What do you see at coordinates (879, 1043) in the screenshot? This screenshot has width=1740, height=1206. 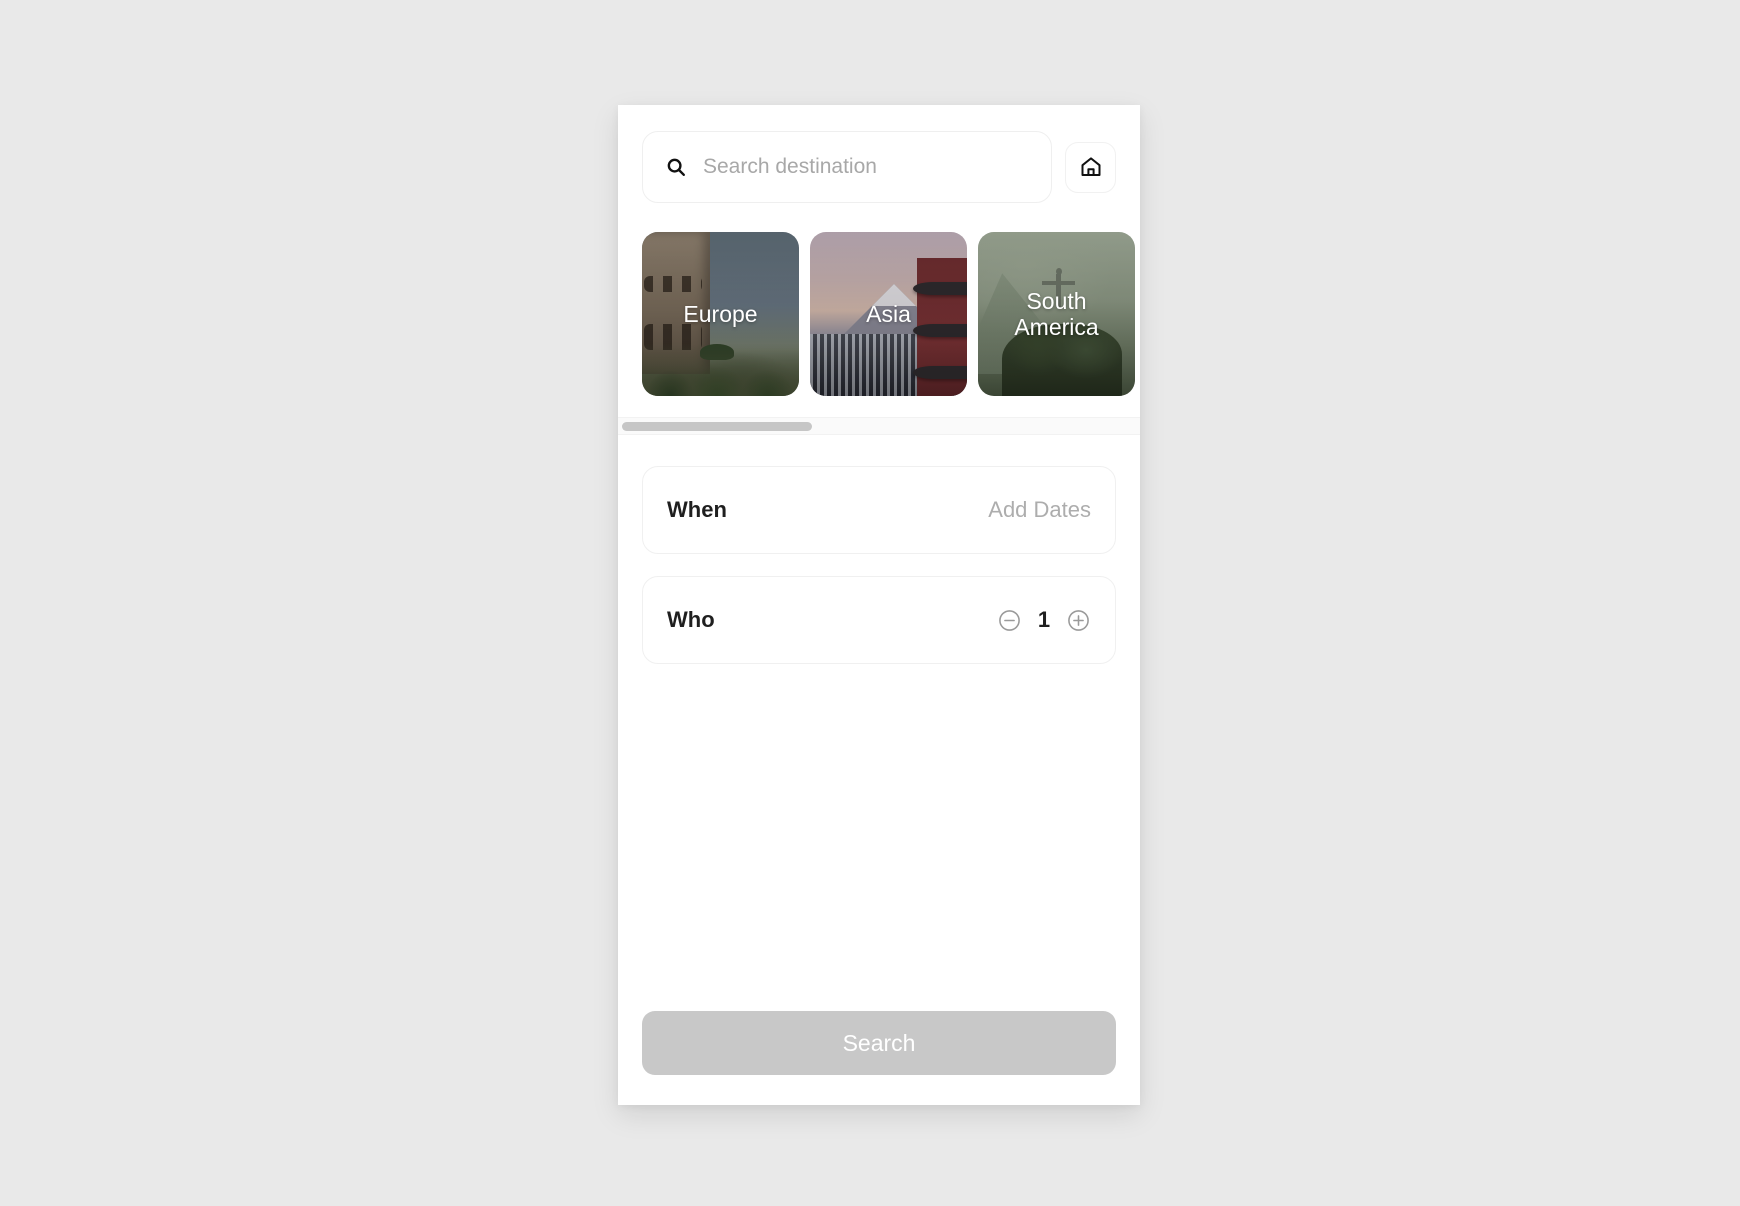 I see `search-submit-button: Search` at bounding box center [879, 1043].